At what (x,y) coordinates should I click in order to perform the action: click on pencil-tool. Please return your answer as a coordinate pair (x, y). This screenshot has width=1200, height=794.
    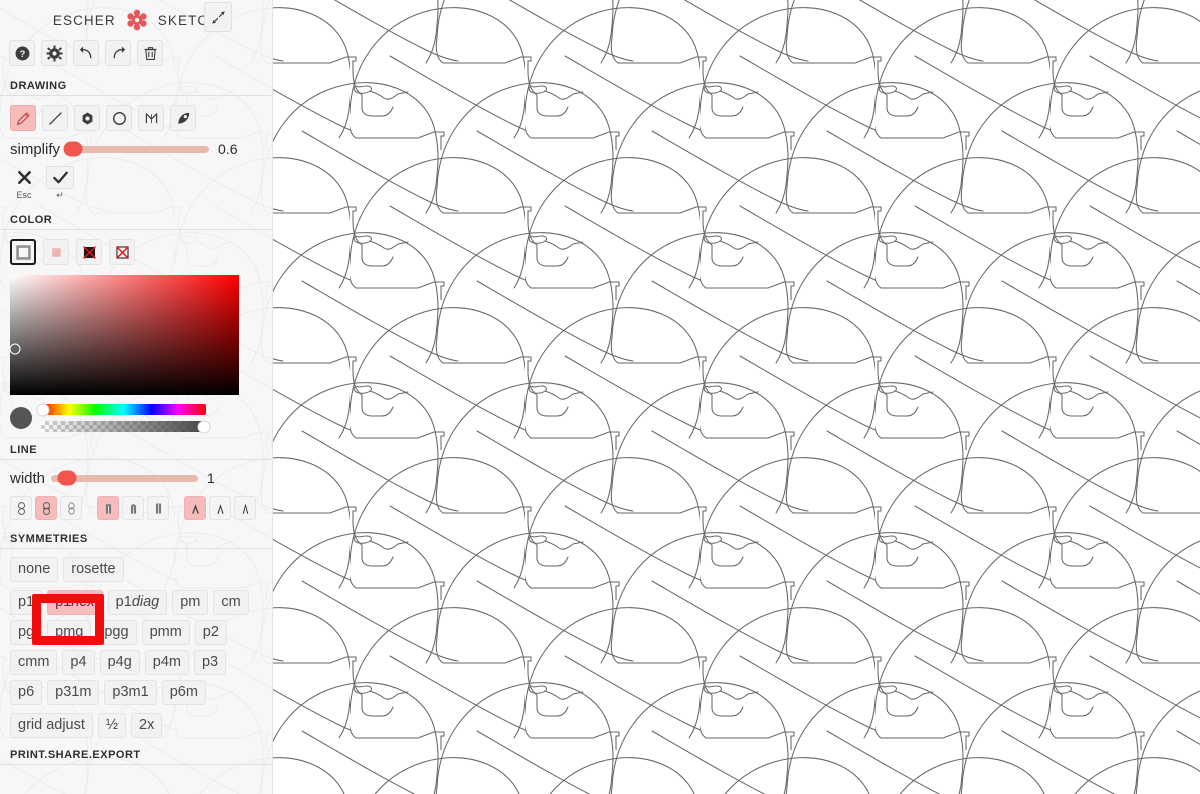
    Looking at the image, I should click on (23, 118).